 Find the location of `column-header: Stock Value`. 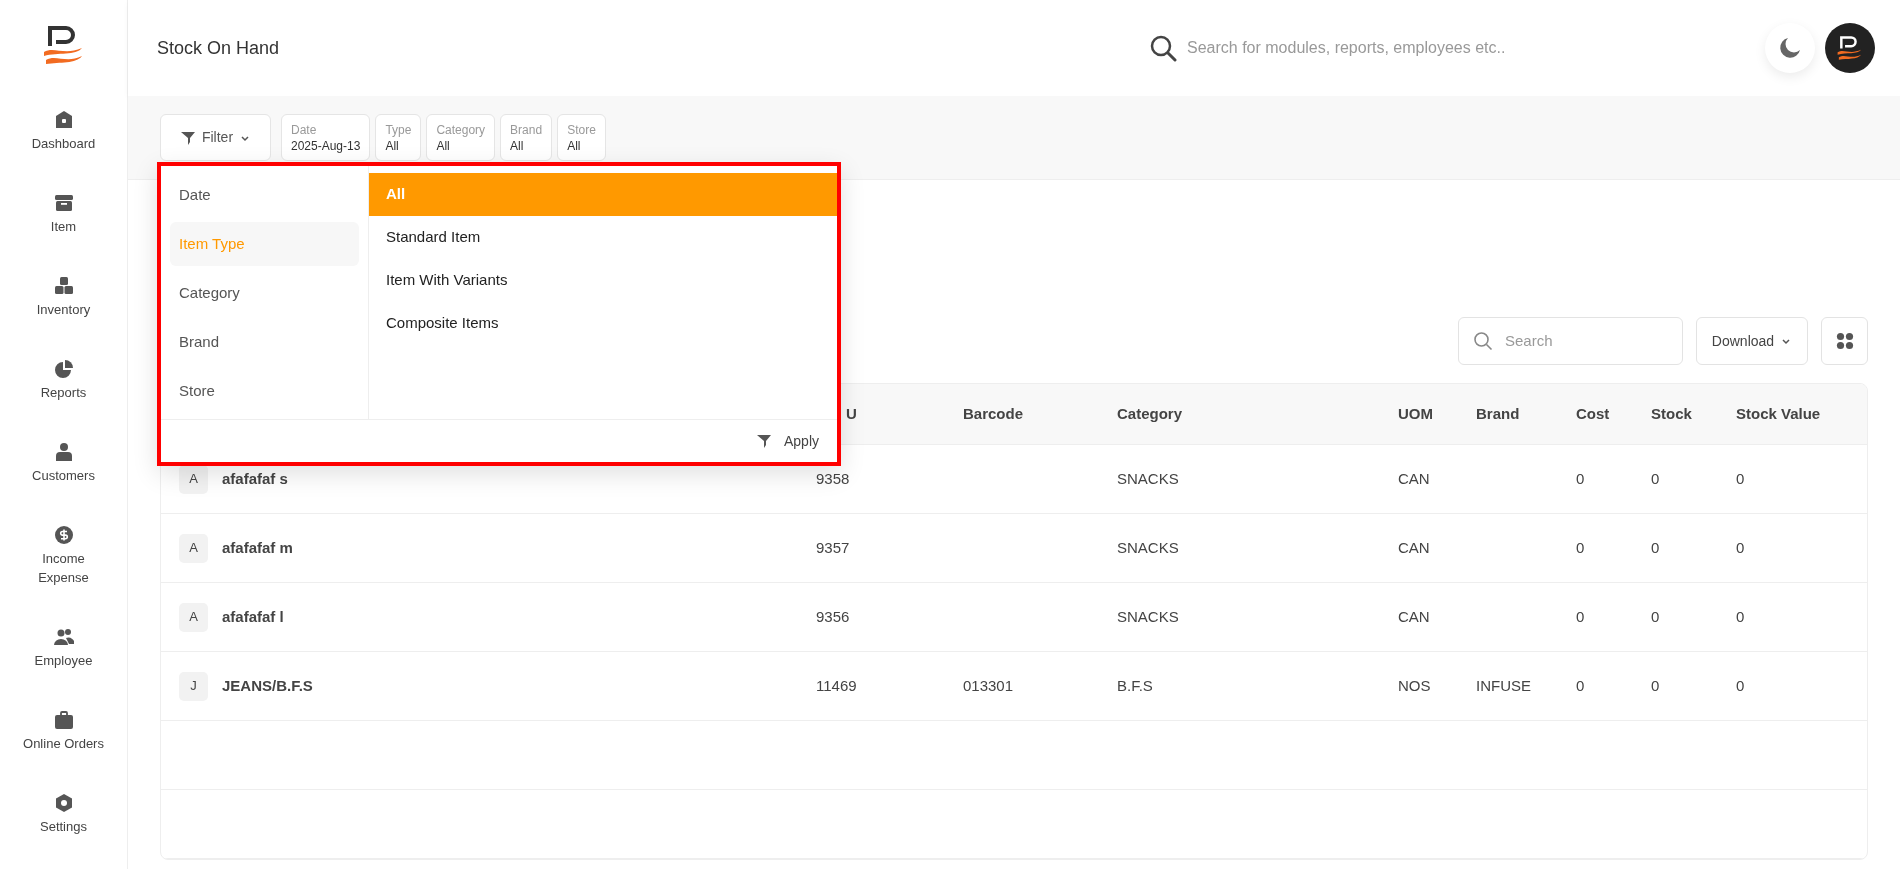

column-header: Stock Value is located at coordinates (1778, 413).